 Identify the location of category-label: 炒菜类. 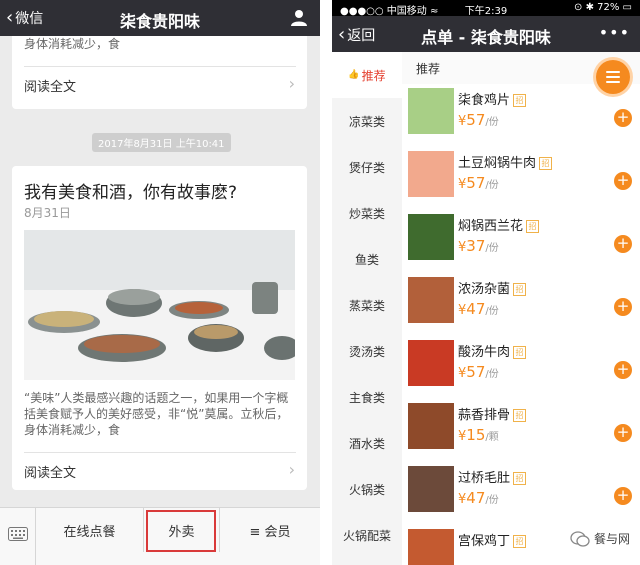
(366, 213).